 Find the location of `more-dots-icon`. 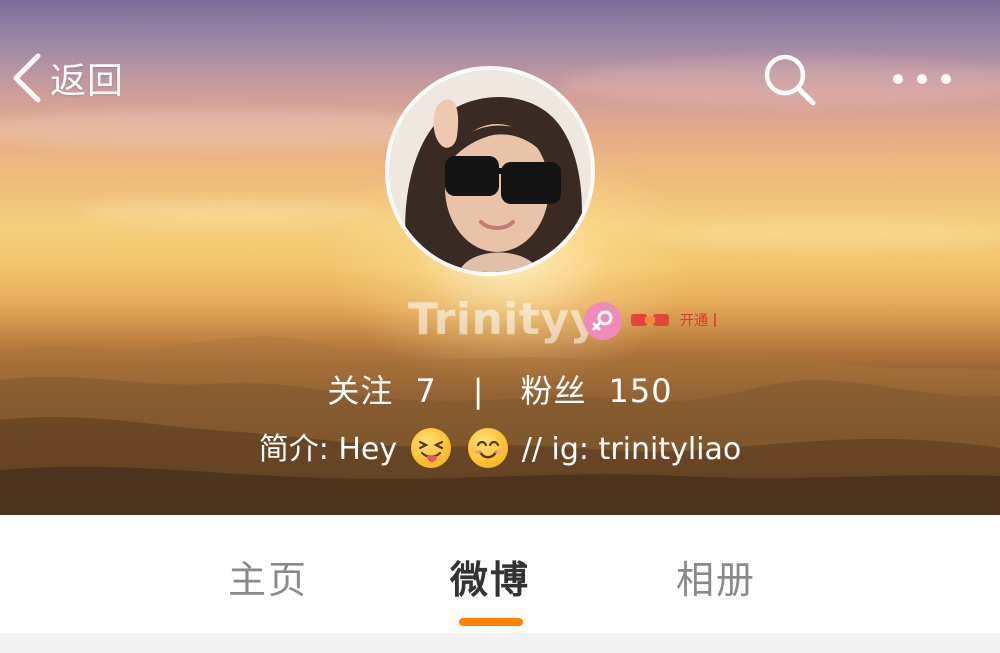

more-dots-icon is located at coordinates (922, 79).